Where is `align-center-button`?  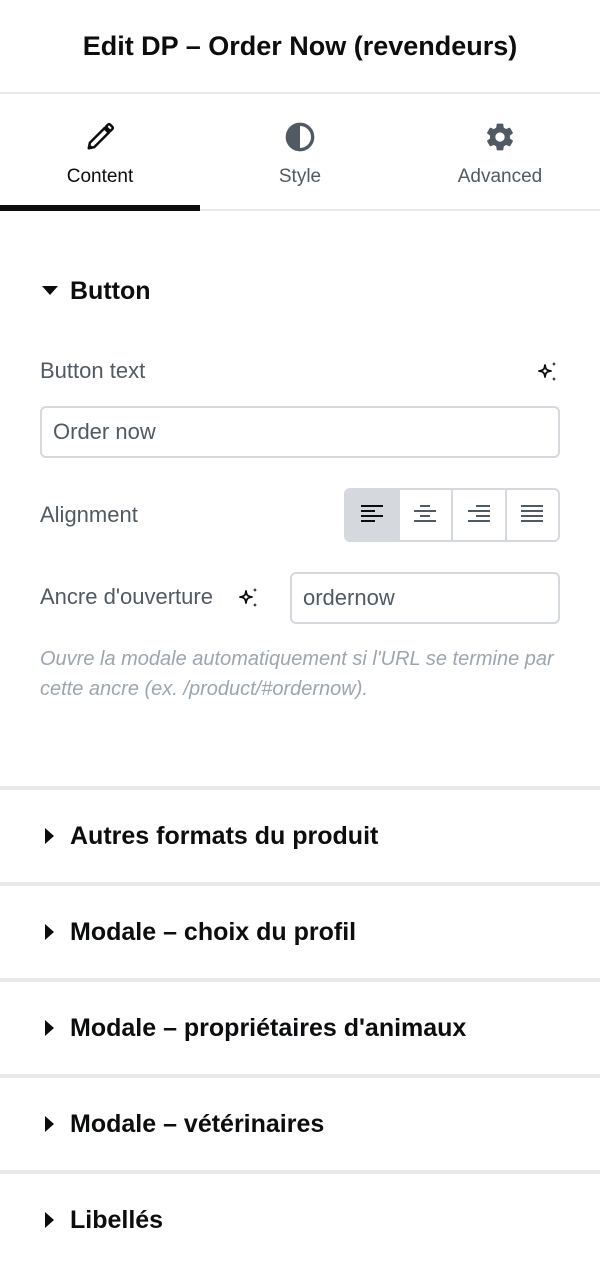 align-center-button is located at coordinates (426, 515).